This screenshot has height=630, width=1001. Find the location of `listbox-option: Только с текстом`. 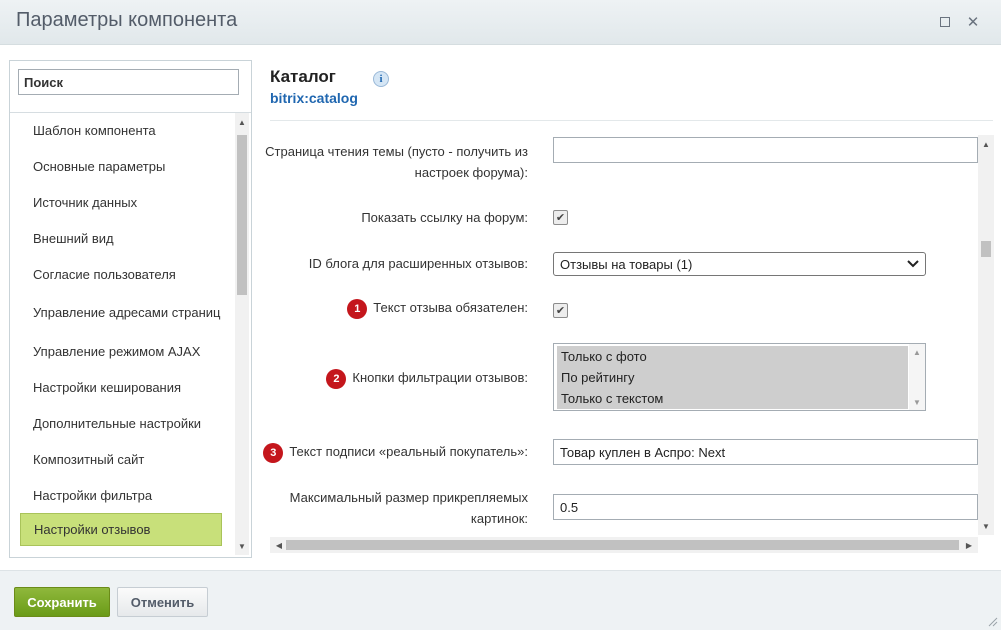

listbox-option: Только с текстом is located at coordinates (732, 398).